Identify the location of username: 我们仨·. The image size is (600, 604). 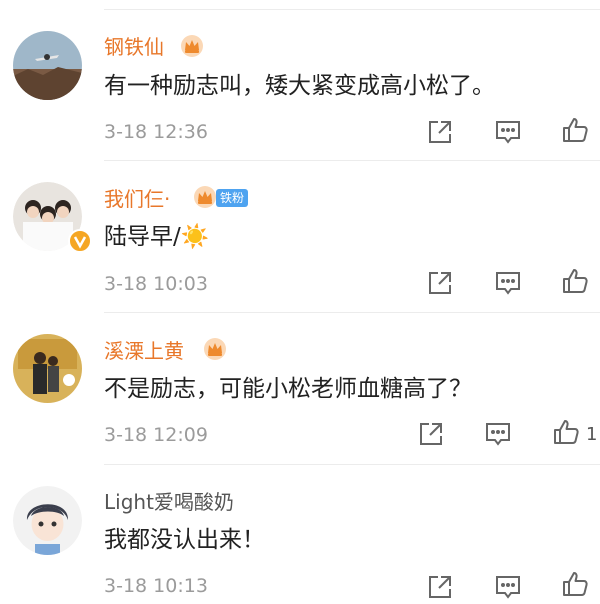
(137, 199).